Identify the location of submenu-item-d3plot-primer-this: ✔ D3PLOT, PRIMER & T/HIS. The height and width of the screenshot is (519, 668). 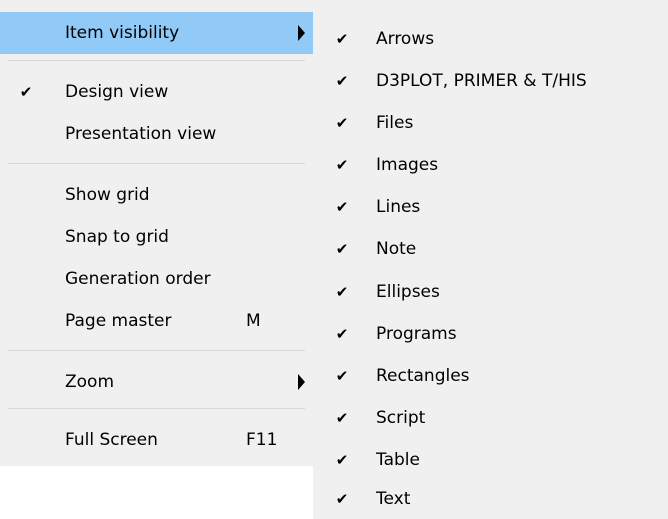
(490, 81).